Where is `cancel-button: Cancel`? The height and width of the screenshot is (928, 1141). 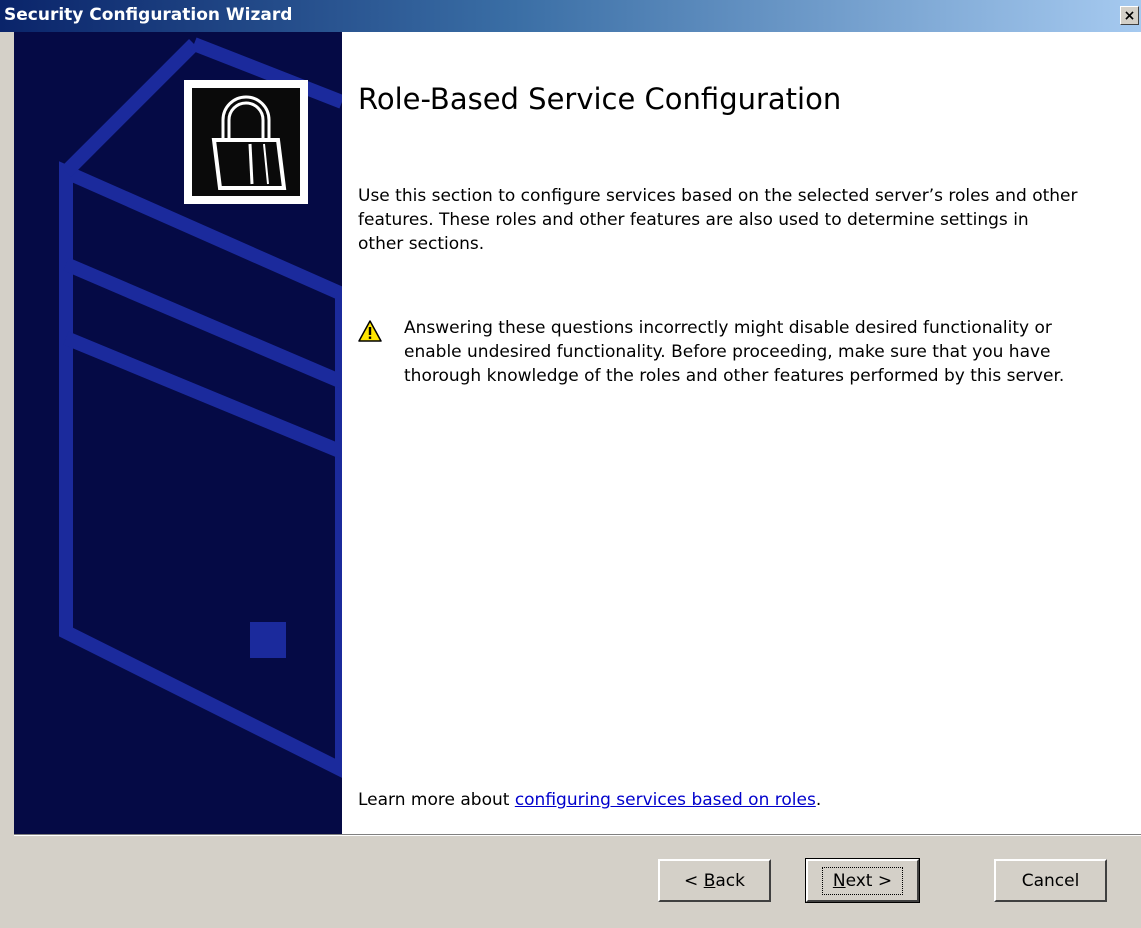
cancel-button: Cancel is located at coordinates (1050, 880).